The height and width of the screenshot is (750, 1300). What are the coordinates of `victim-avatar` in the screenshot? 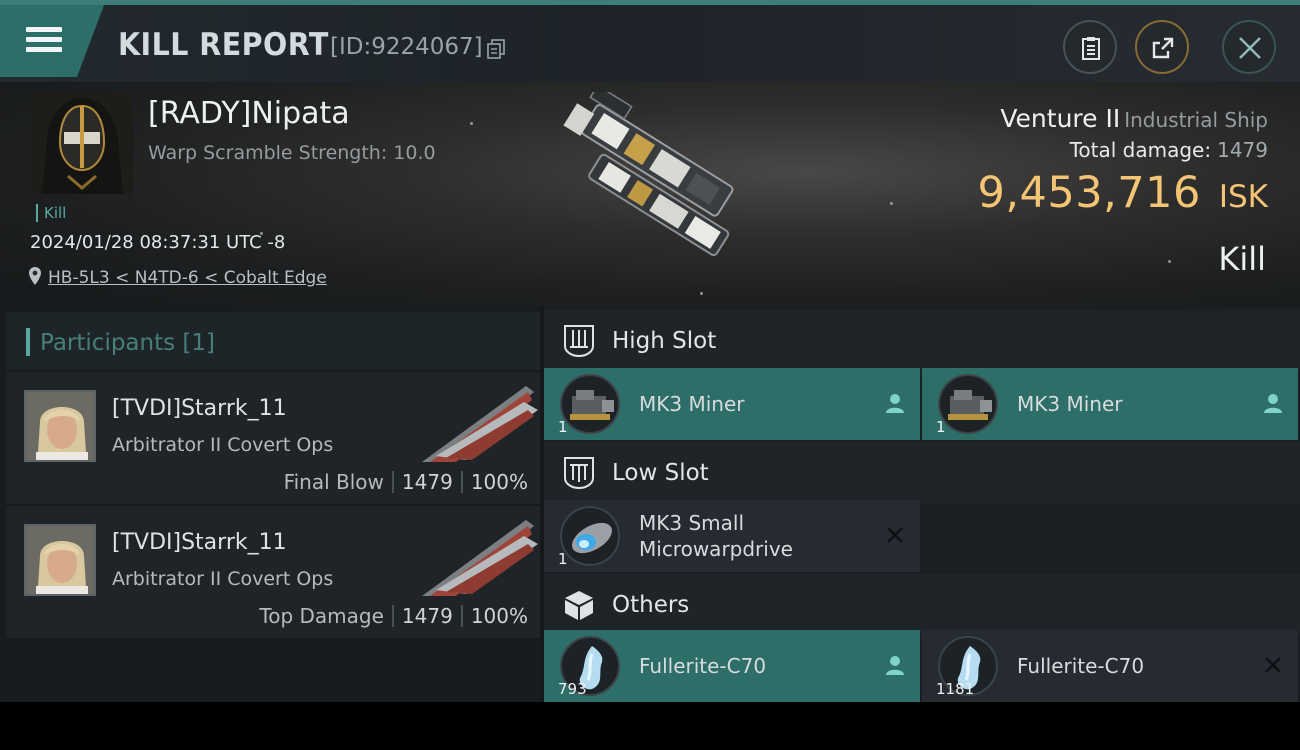 It's located at (82, 143).